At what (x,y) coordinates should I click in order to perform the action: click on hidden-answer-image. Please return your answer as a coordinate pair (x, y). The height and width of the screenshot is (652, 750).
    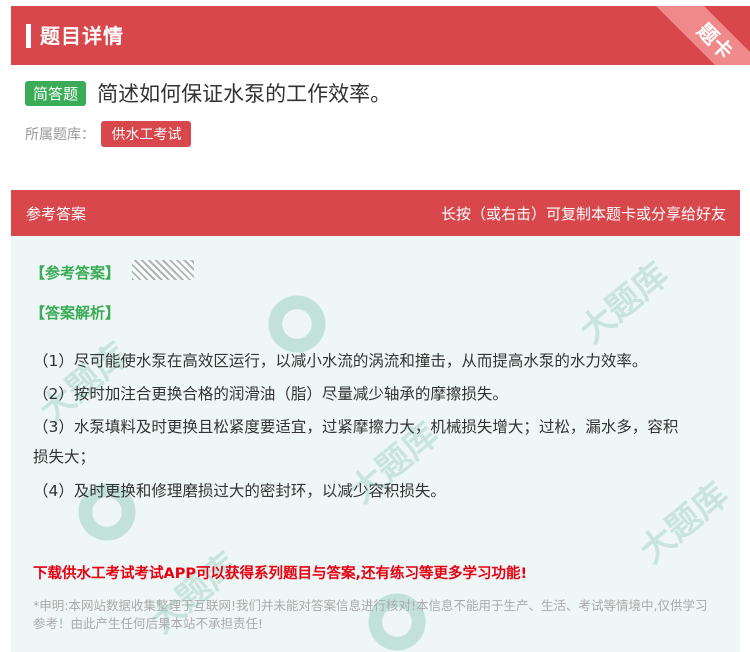
    Looking at the image, I should click on (163, 270).